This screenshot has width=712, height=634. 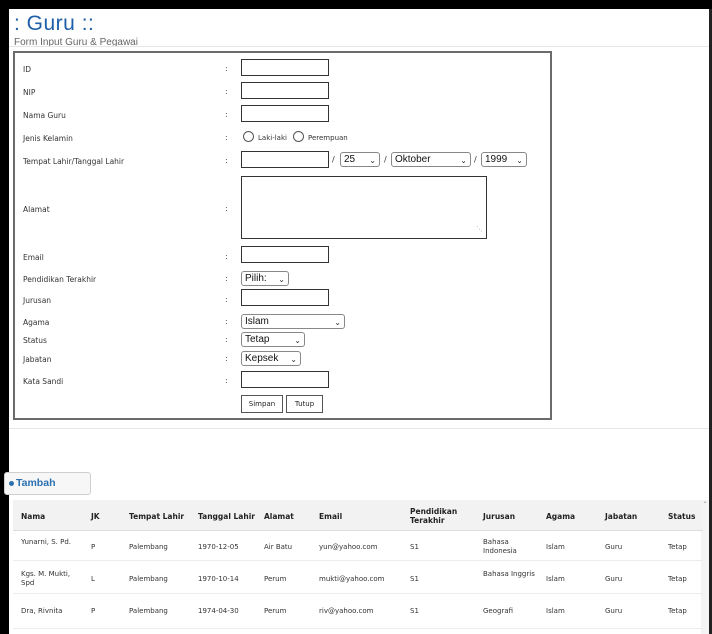 I want to click on cell-alamat: Perum, so click(x=275, y=579).